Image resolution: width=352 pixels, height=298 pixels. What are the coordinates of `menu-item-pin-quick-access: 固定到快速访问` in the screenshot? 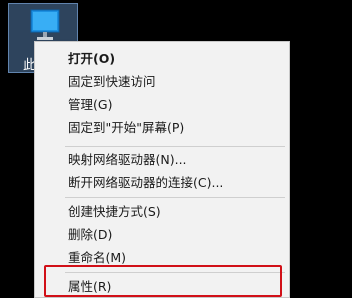 It's located at (112, 82).